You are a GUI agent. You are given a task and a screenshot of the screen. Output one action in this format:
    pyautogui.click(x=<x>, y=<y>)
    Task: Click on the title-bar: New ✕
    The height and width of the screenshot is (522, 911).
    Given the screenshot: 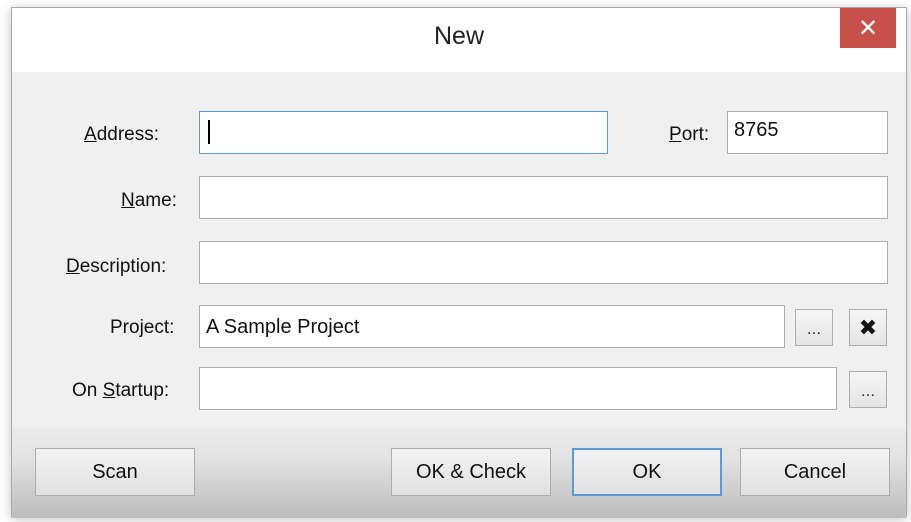 What is the action you would take?
    pyautogui.click(x=459, y=40)
    